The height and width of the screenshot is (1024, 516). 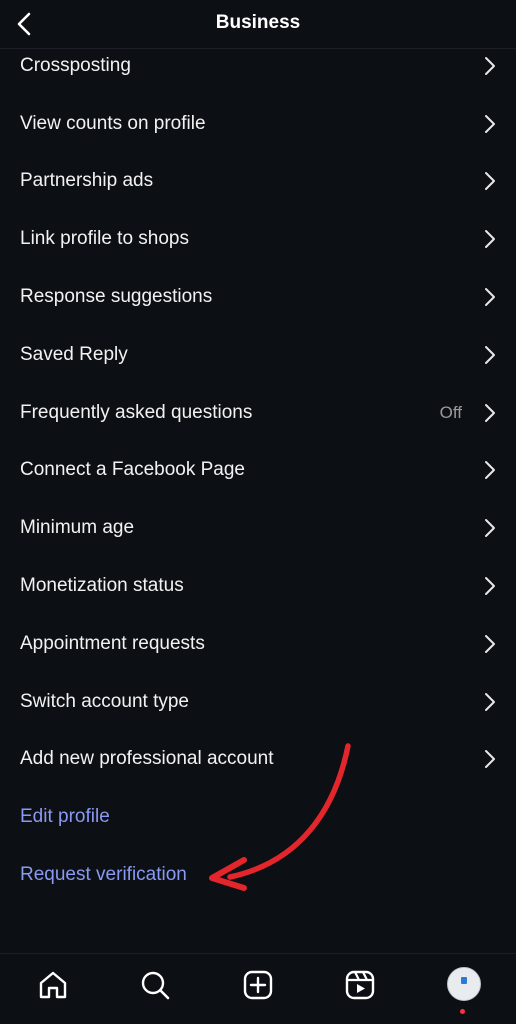 What do you see at coordinates (258, 702) in the screenshot?
I see `row-switch-account-type: Switch account type` at bounding box center [258, 702].